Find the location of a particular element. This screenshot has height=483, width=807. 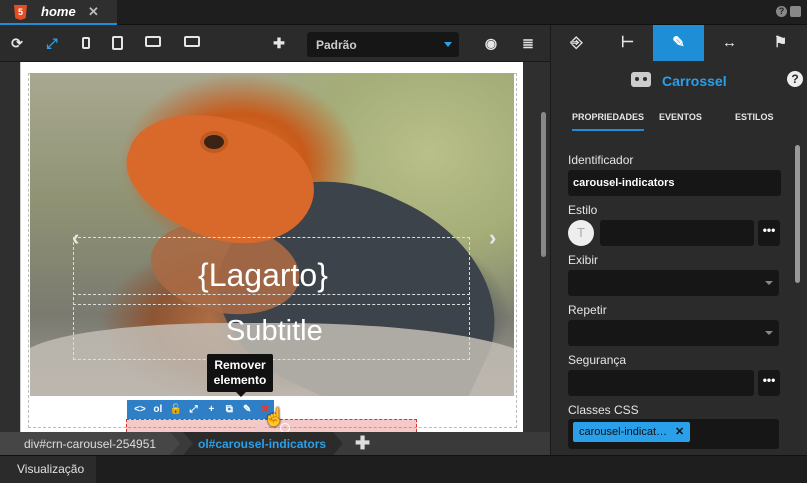

tab-visualizacao: Visualização is located at coordinates (48, 469).